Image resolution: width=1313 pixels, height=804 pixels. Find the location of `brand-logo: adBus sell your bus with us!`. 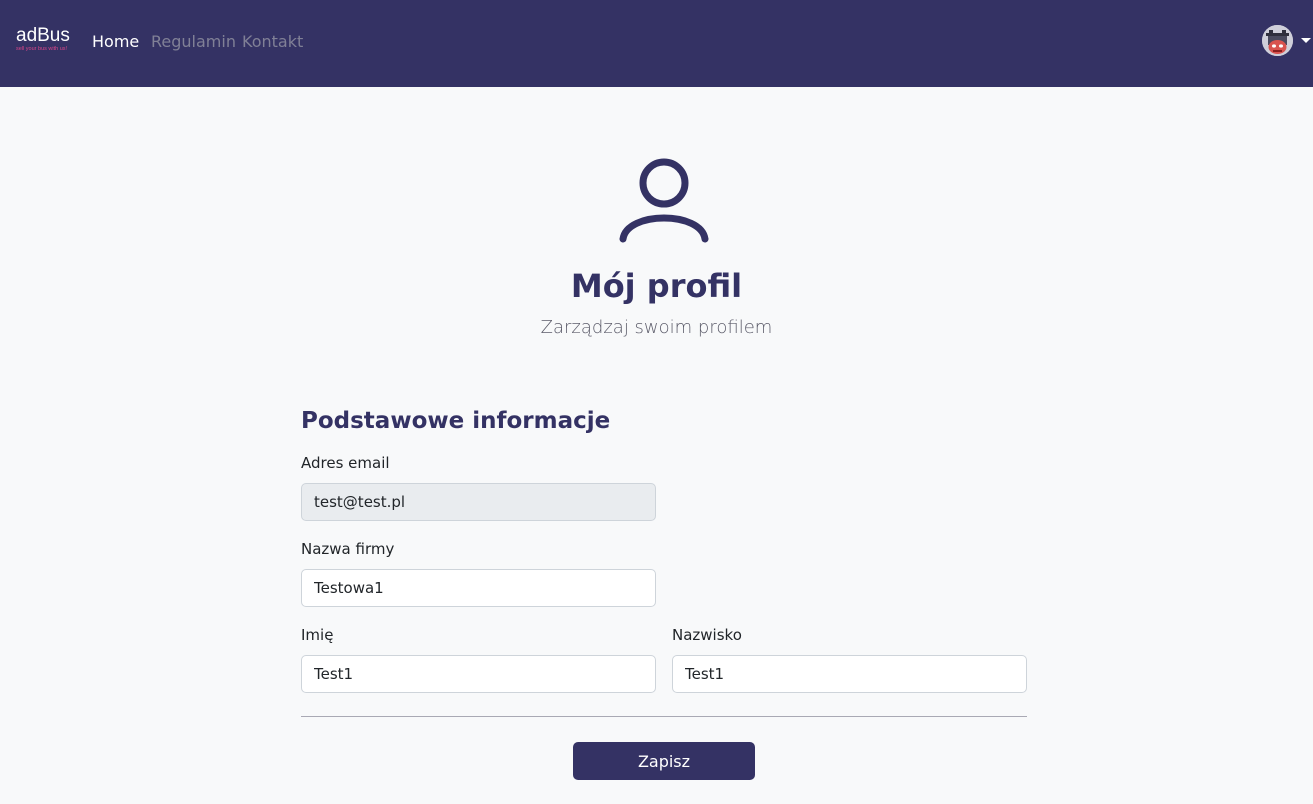

brand-logo: adBus sell your bus with us! is located at coordinates (48, 41).